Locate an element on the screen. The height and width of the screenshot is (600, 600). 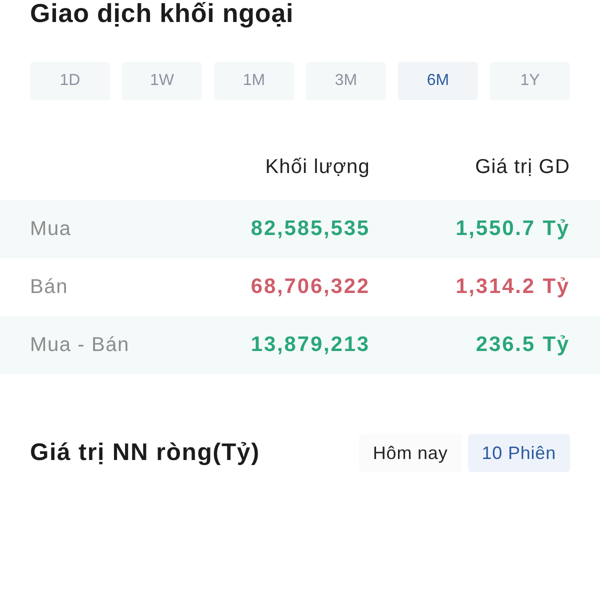
row-label: Mua is located at coordinates (51, 229).